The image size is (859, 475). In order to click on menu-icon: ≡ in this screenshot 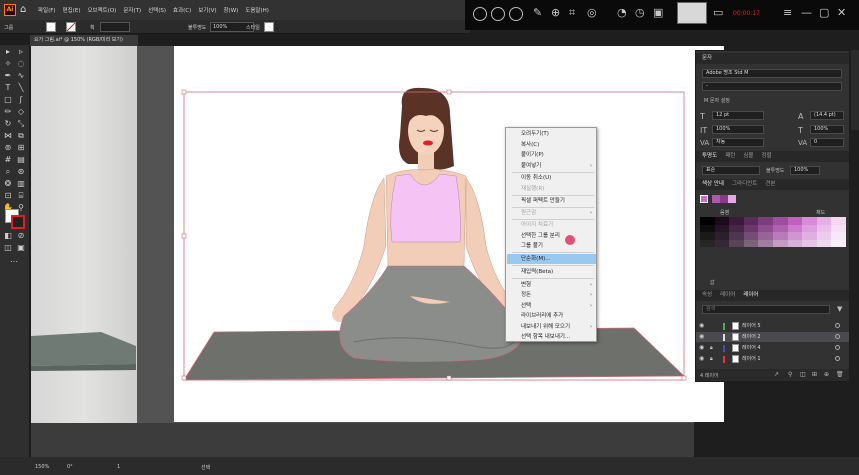, I will do `click(787, 12)`.